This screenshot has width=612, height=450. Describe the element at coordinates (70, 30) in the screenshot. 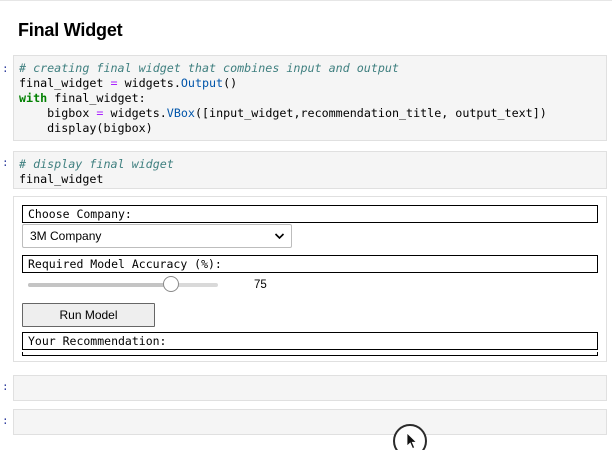

I see `notebook-heading: Final Widget` at that location.